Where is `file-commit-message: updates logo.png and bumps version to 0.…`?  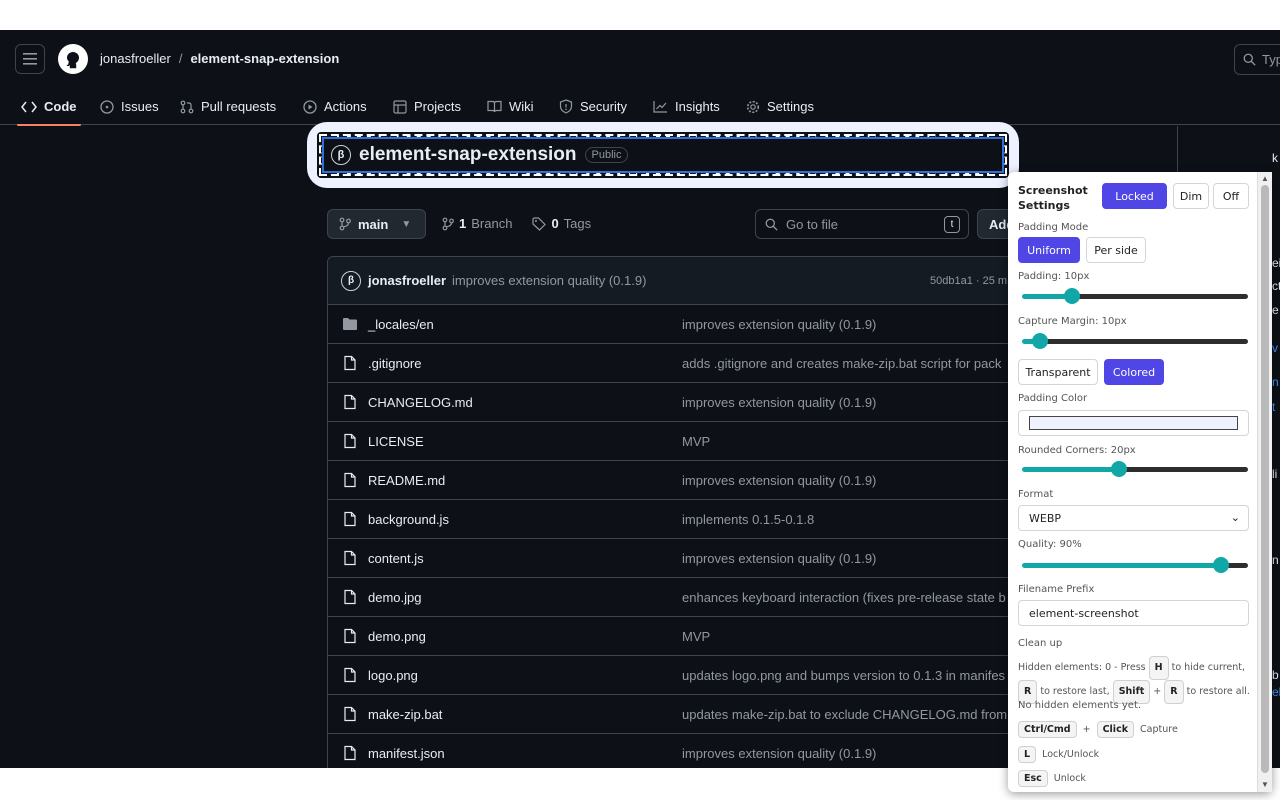
file-commit-message: updates logo.png and bumps version to 0.… is located at coordinates (843, 675).